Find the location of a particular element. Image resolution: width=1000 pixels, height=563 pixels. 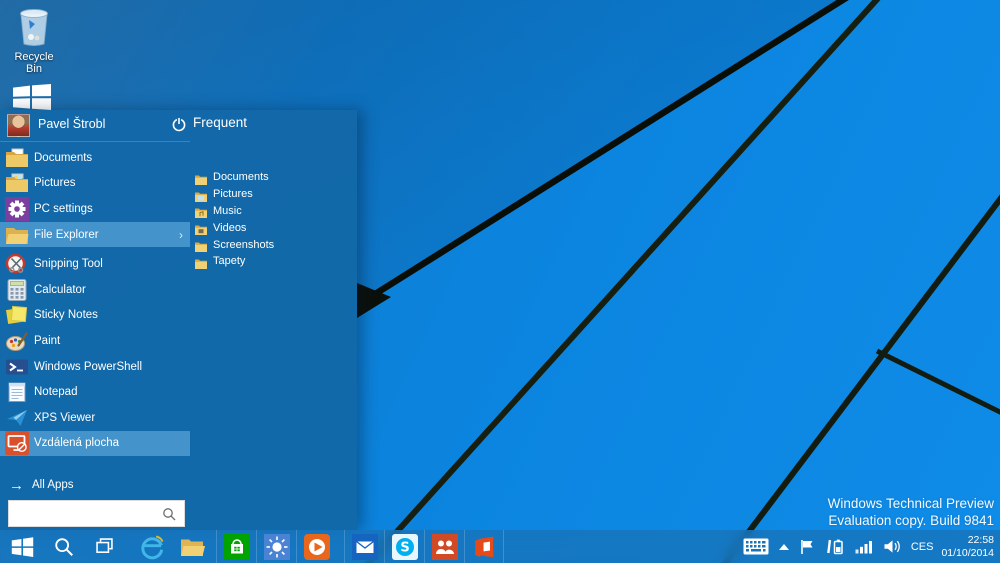

xps-viewer-icon is located at coordinates (17, 418).